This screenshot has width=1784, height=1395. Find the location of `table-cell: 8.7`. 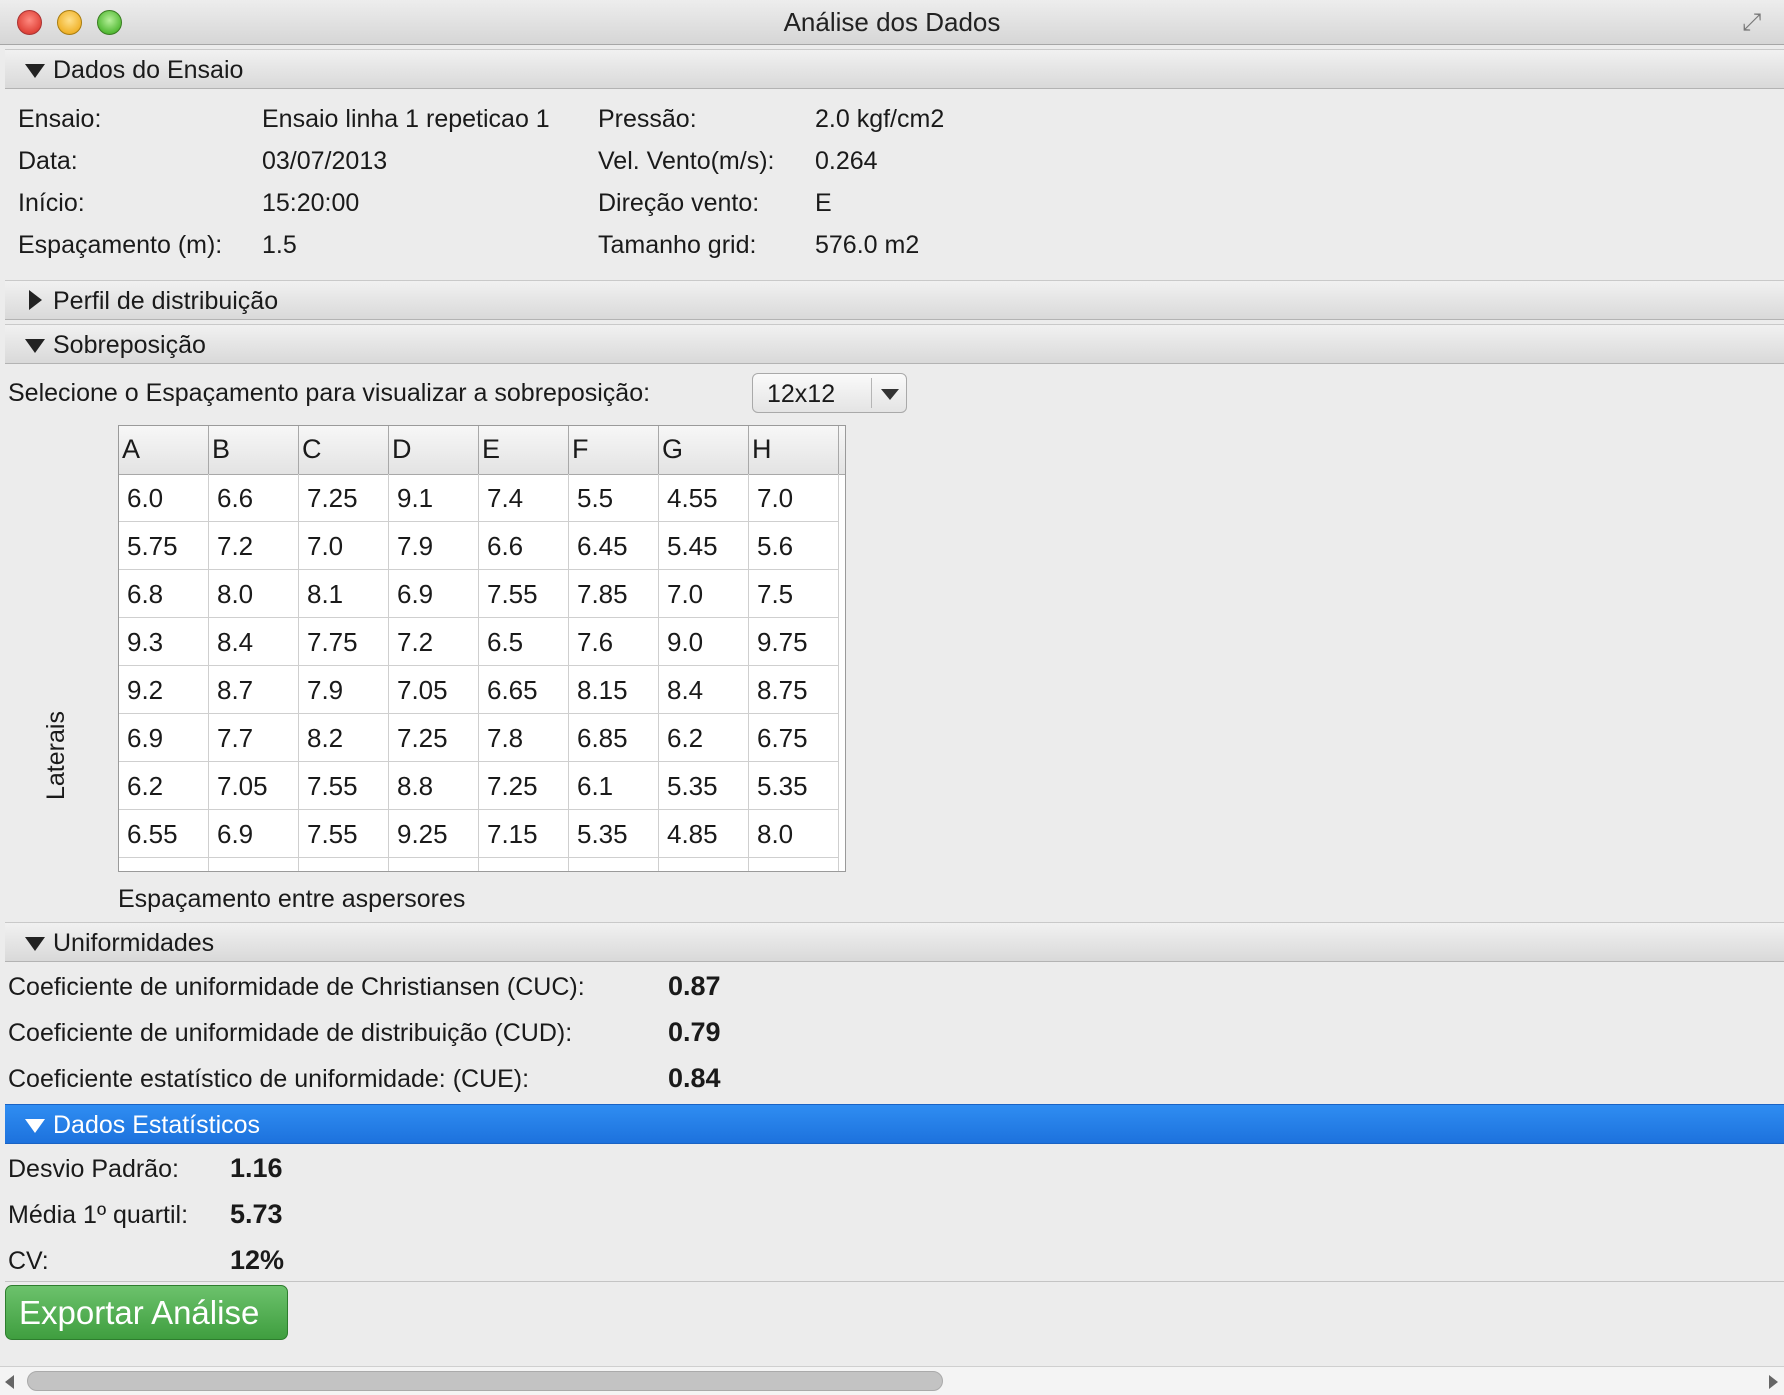

table-cell: 8.7 is located at coordinates (254, 690).